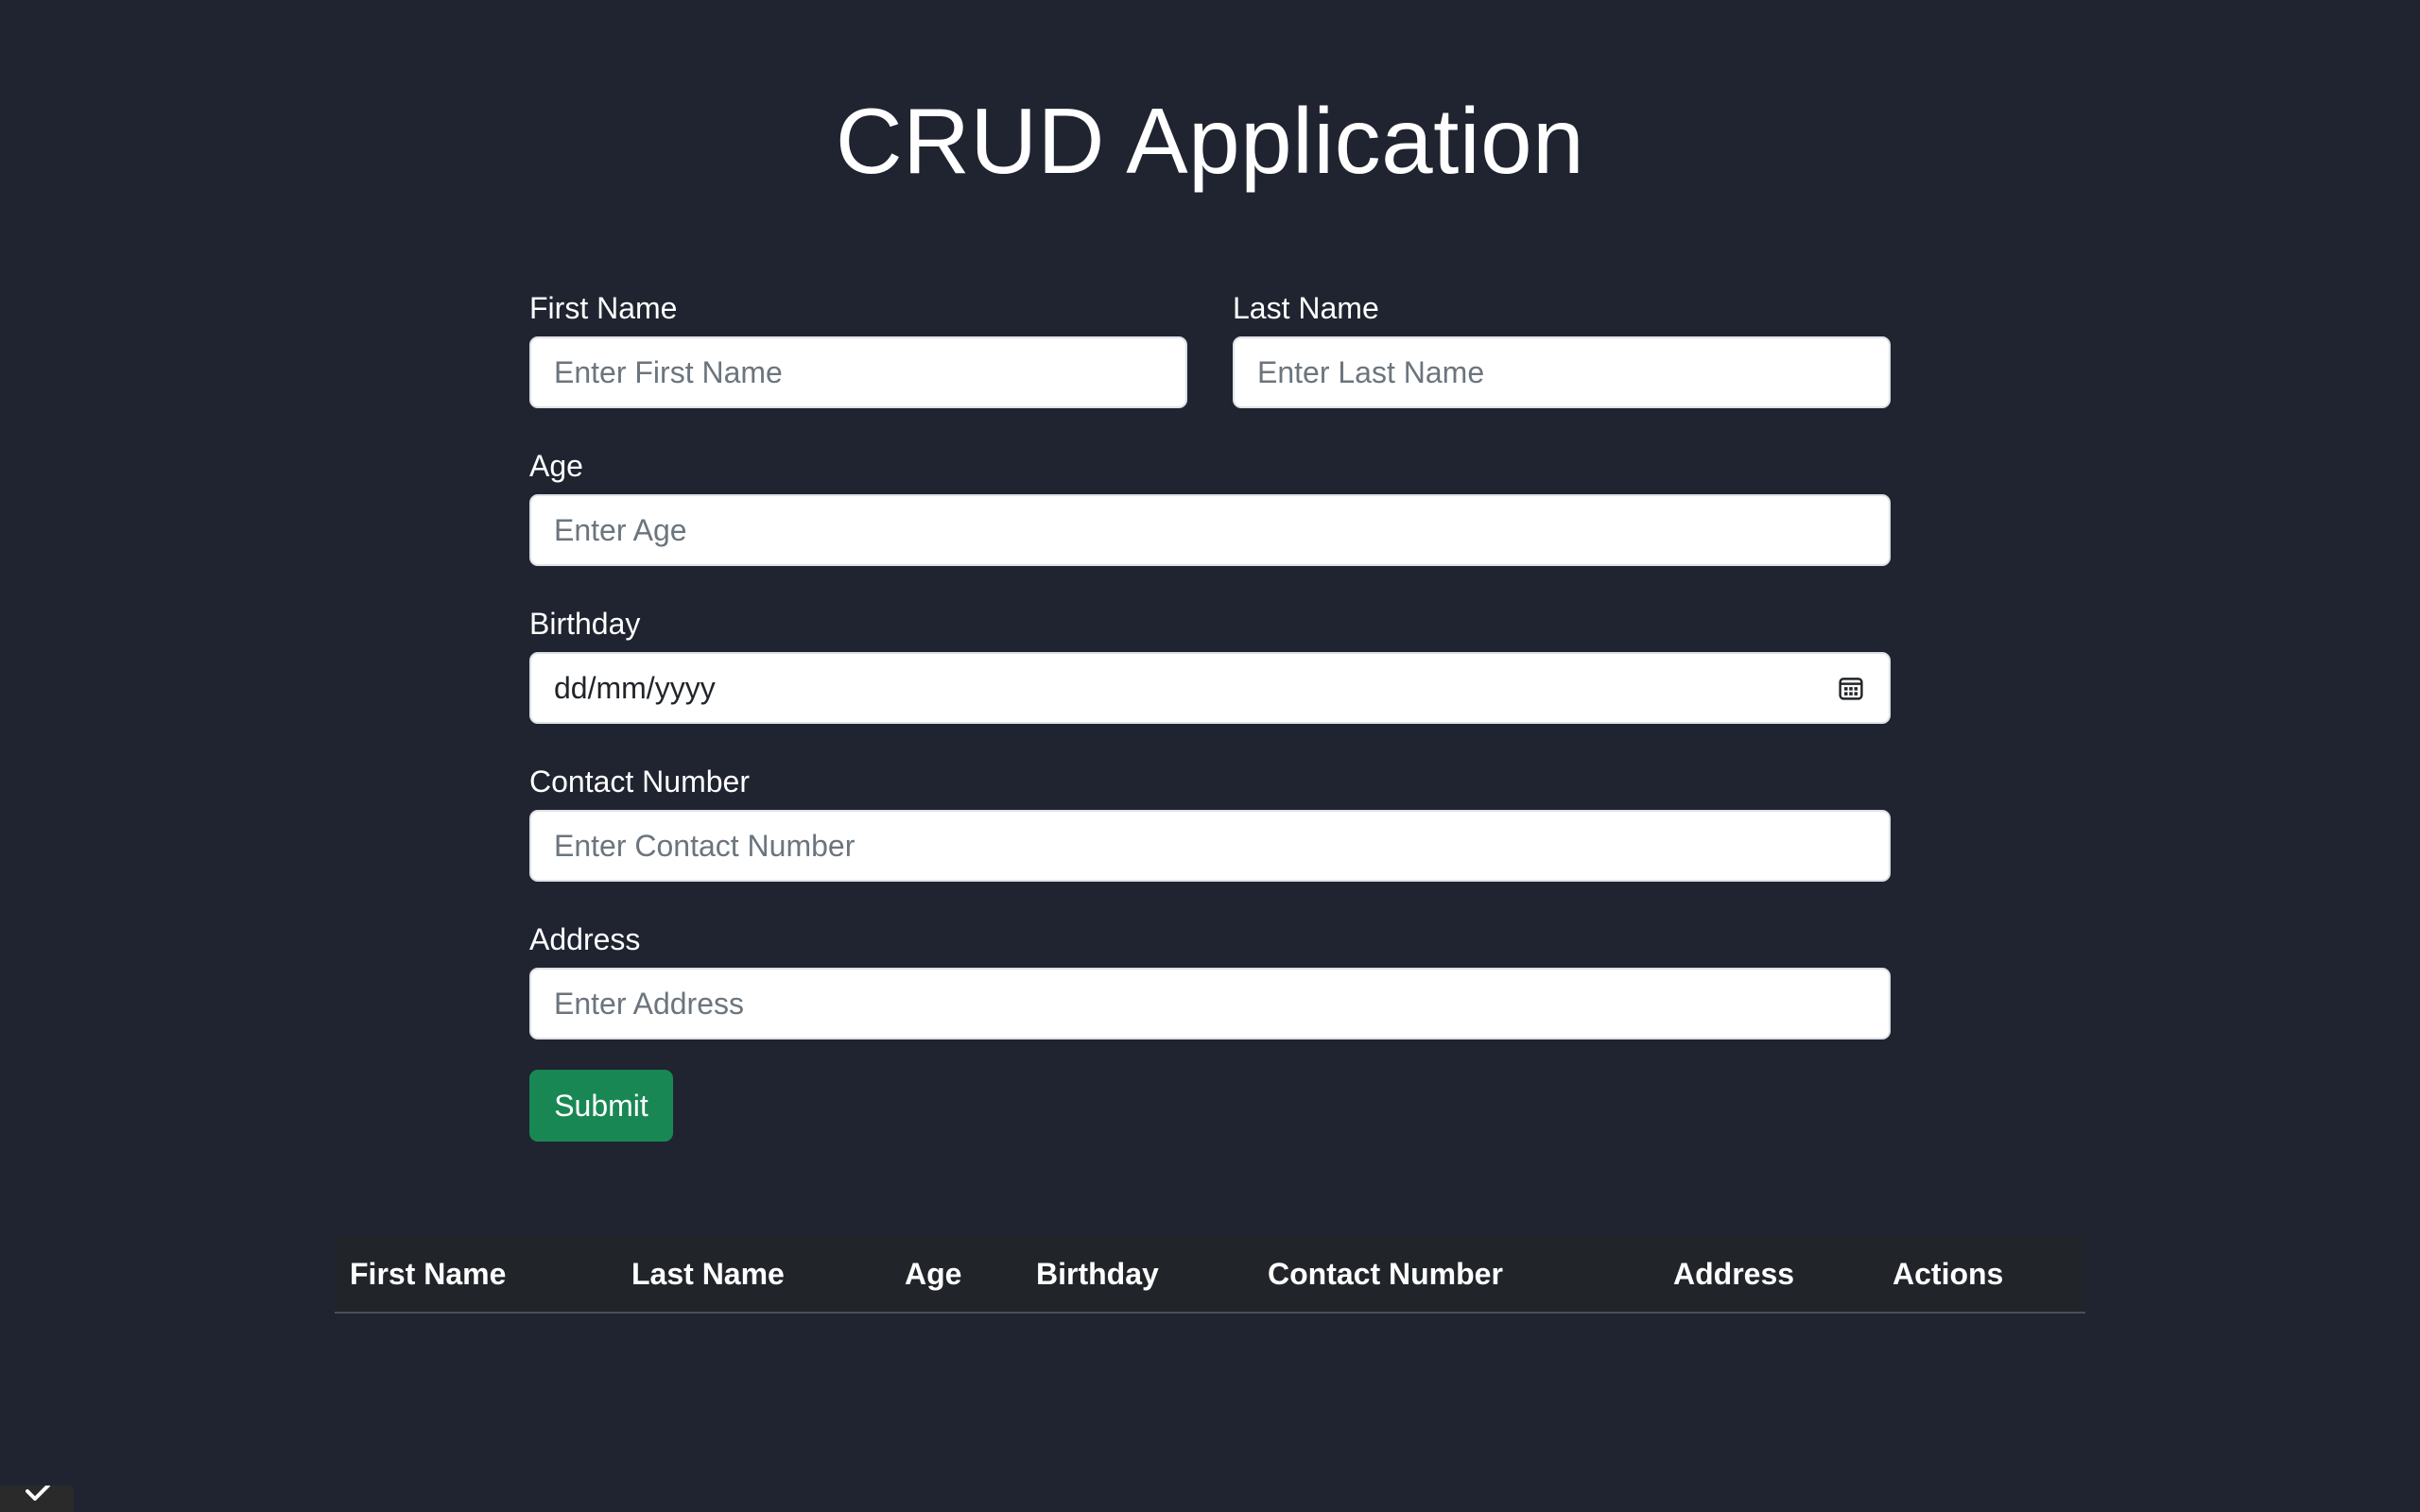 The width and height of the screenshot is (2420, 1512). I want to click on address-label: Address, so click(585, 939).